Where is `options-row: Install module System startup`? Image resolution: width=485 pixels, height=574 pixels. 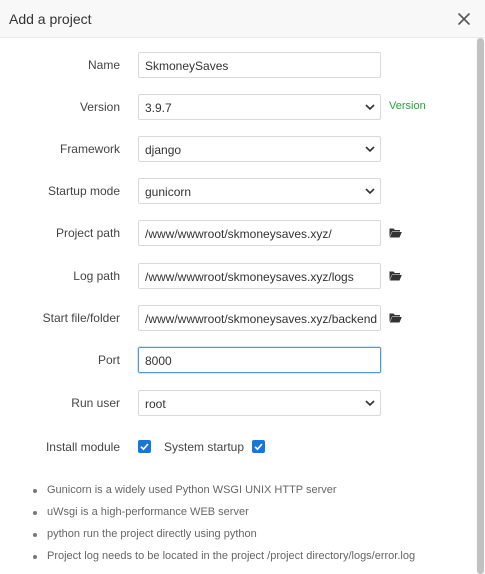
options-row: Install module System startup is located at coordinates (235, 447).